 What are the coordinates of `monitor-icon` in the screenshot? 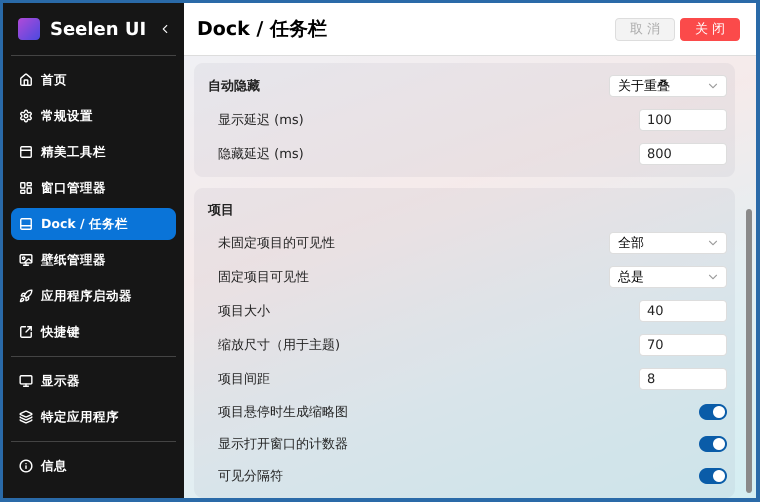 It's located at (26, 381).